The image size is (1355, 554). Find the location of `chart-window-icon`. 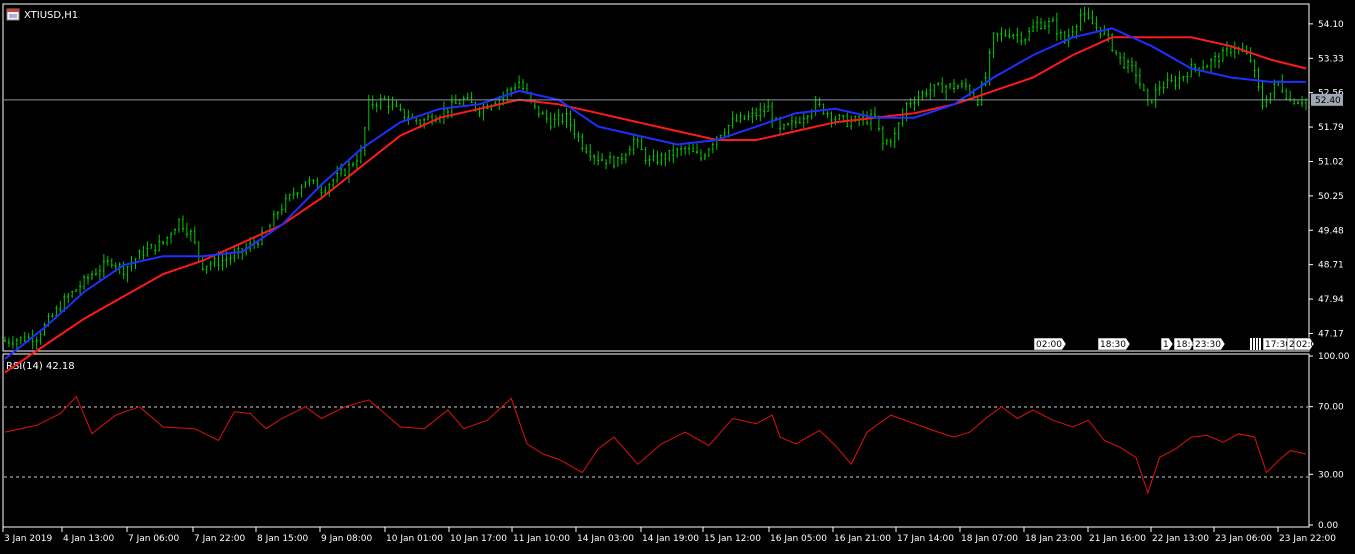

chart-window-icon is located at coordinates (13, 14).